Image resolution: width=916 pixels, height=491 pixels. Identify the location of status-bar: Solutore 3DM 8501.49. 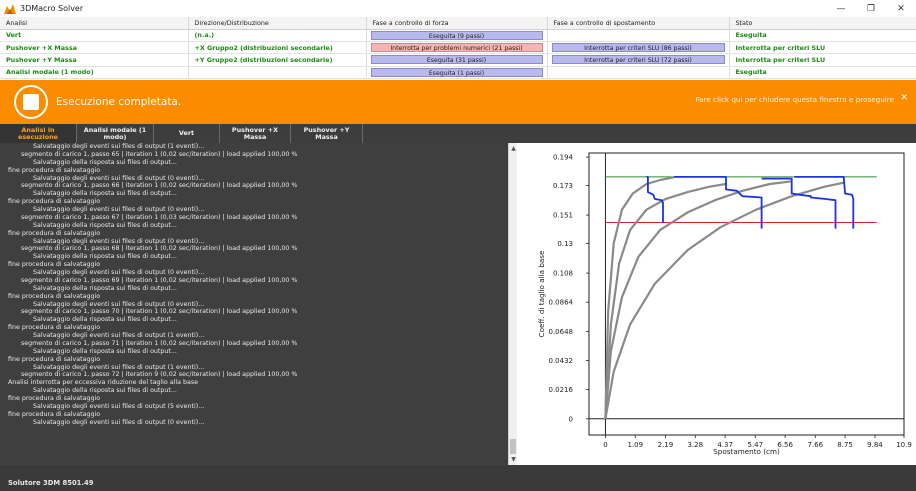
(458, 483).